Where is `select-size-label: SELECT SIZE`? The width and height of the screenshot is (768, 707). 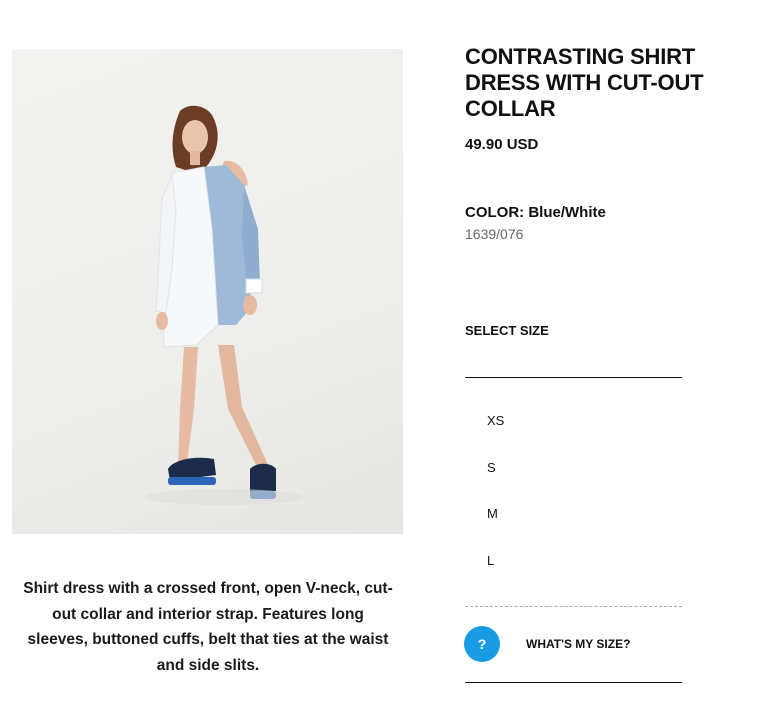 select-size-label: SELECT SIZE is located at coordinates (507, 330).